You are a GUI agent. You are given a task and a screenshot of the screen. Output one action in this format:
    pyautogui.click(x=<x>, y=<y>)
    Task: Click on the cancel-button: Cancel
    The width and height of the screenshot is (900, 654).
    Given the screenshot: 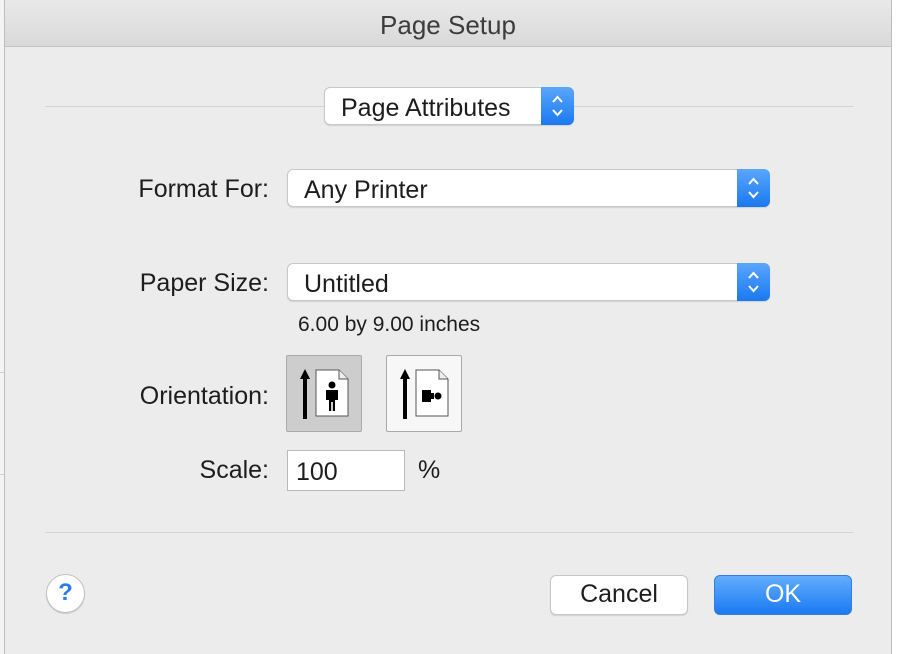 What is the action you would take?
    pyautogui.click(x=619, y=595)
    